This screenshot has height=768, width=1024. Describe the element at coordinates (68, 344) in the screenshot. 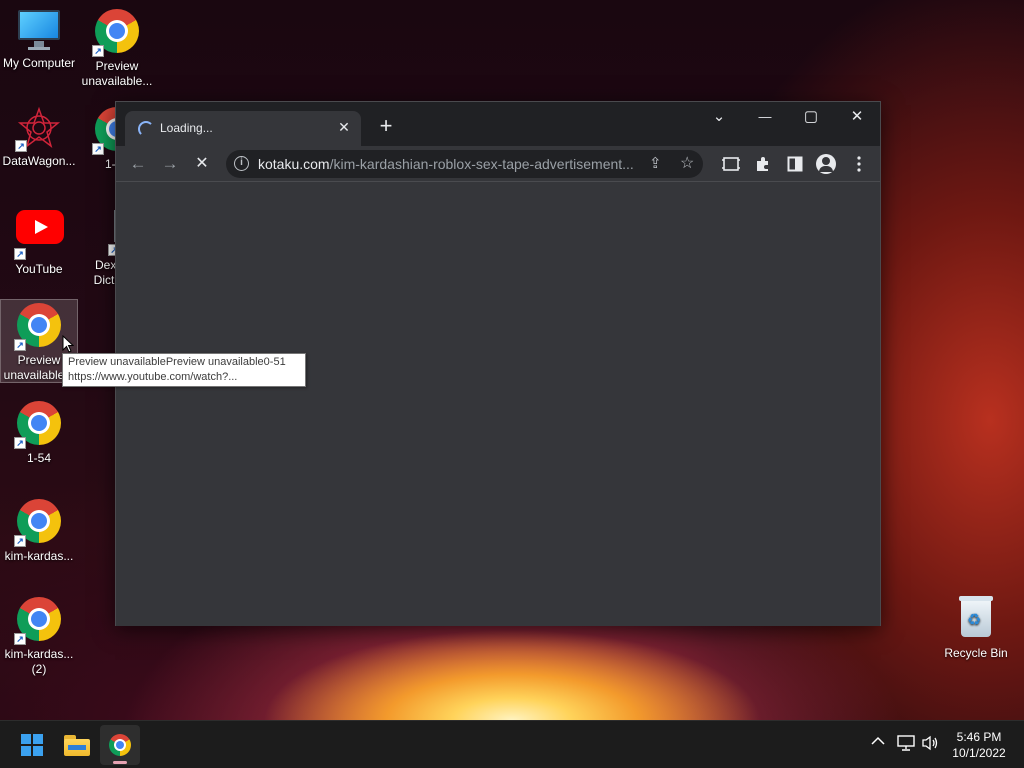

I see `mouse-cursor-icon` at that location.